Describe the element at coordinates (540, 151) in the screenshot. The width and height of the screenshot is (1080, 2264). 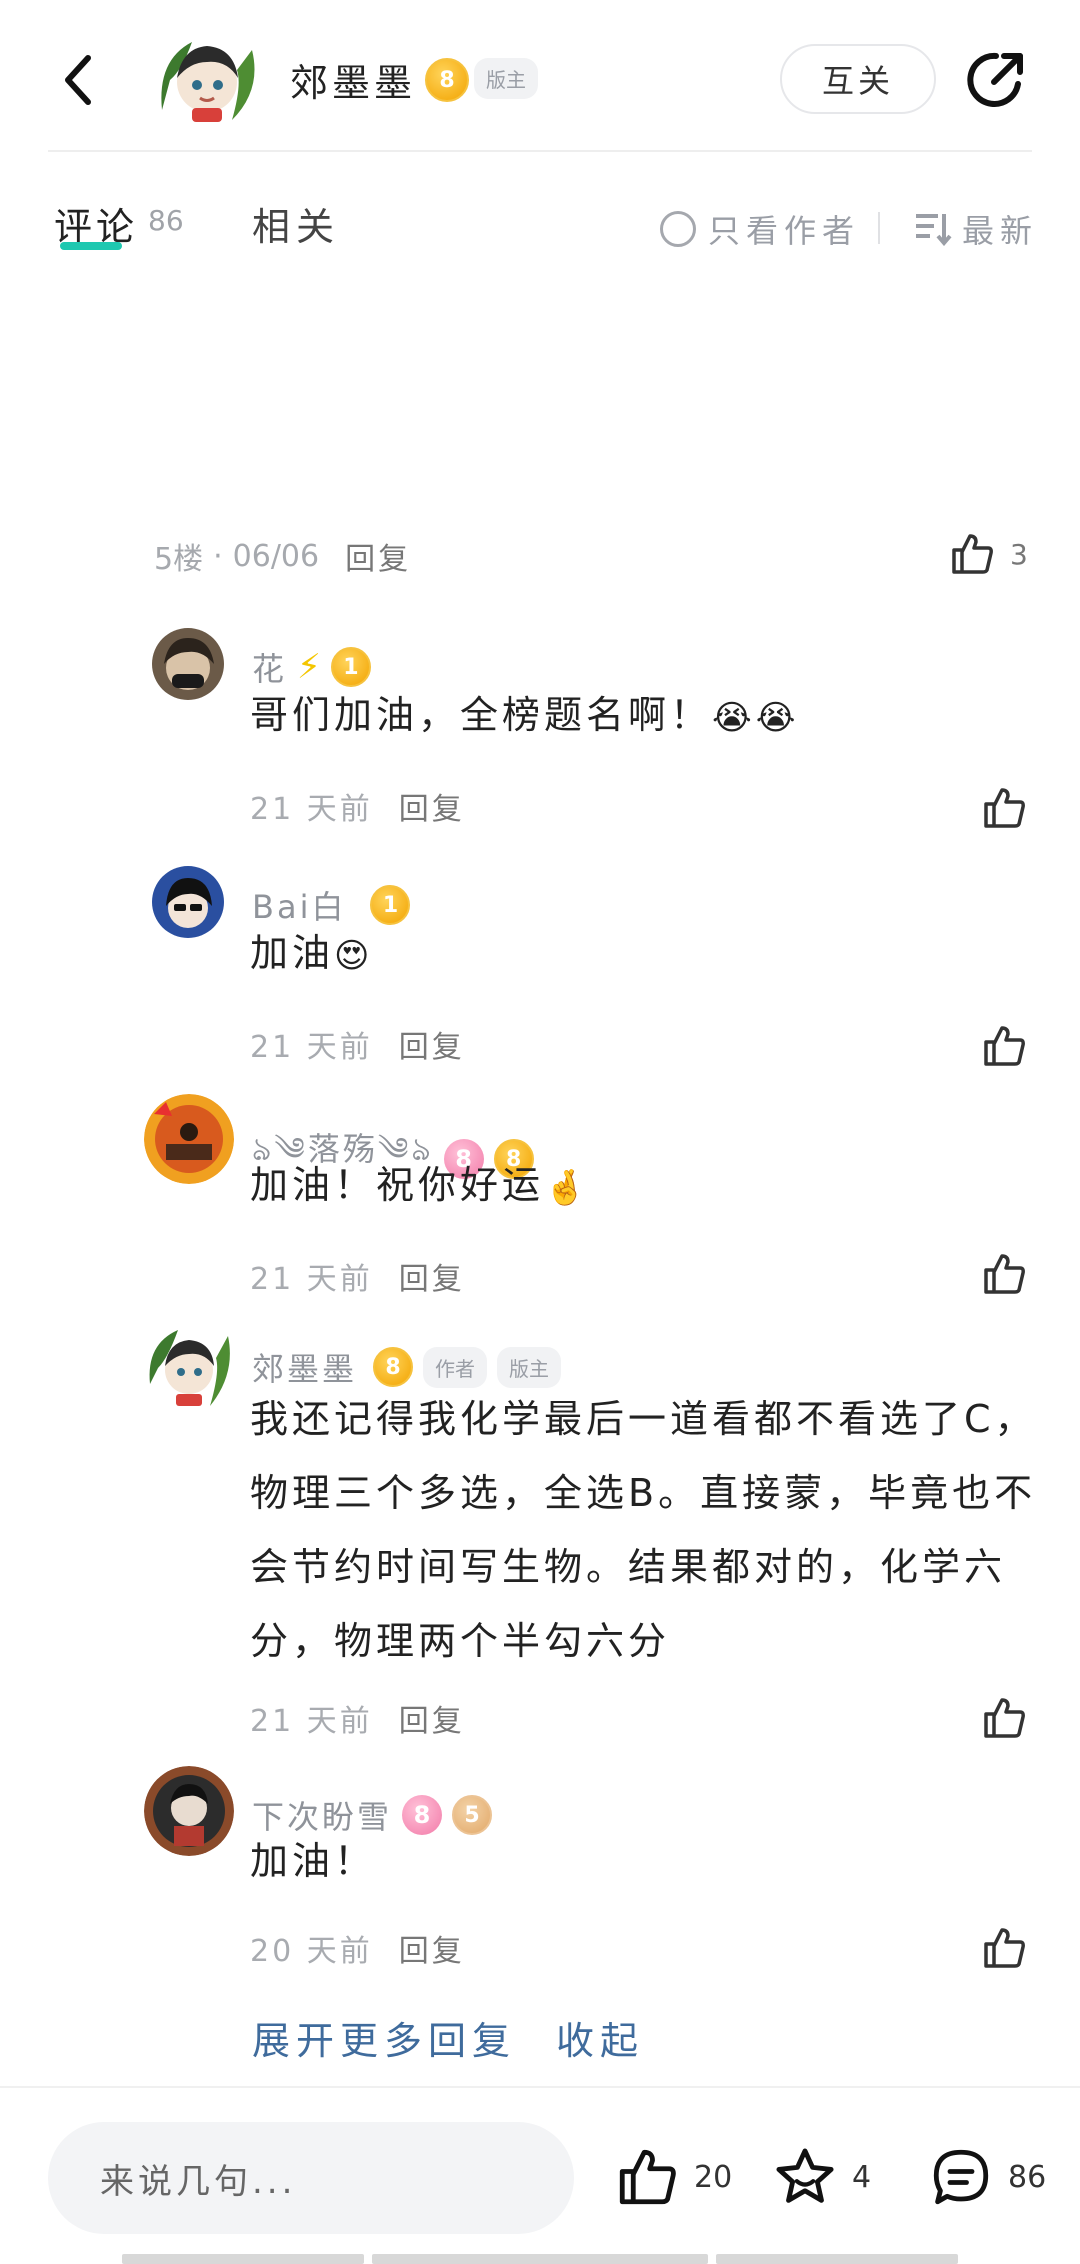
I see `header-divider` at that location.